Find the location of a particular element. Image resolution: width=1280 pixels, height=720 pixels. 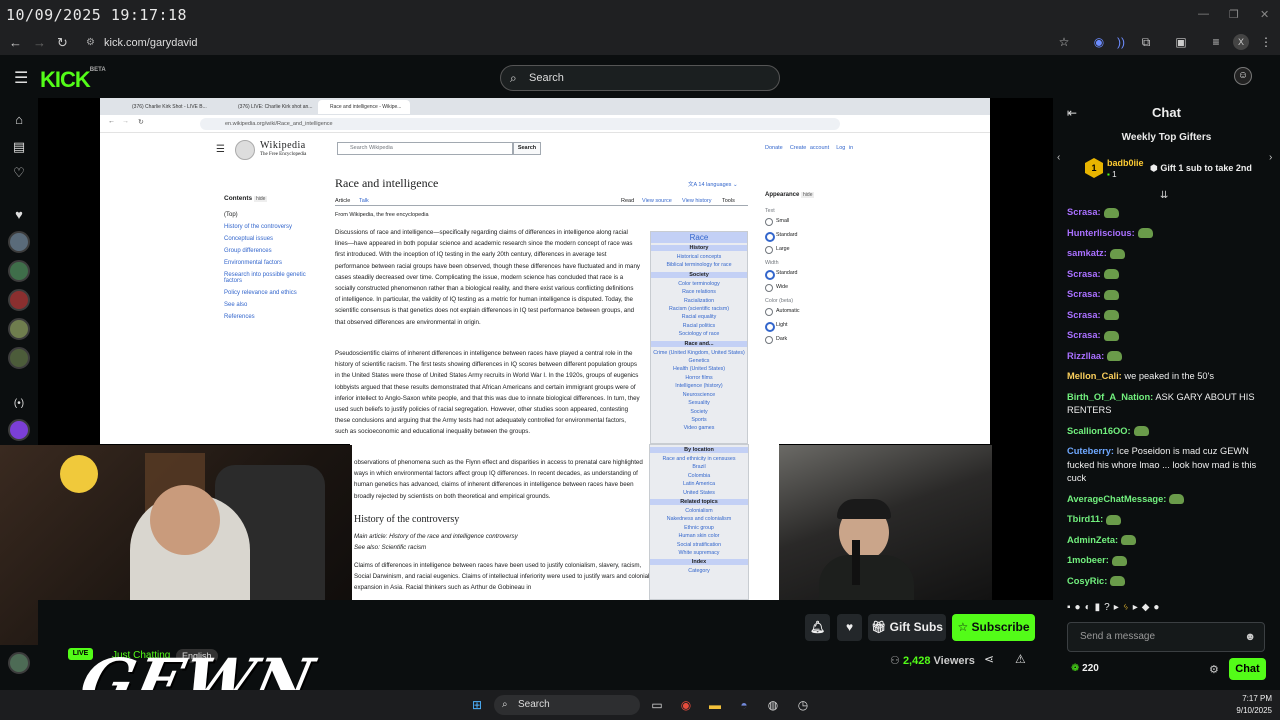

gift-subs-button: 🎁︎ Gift Subs is located at coordinates (907, 627).